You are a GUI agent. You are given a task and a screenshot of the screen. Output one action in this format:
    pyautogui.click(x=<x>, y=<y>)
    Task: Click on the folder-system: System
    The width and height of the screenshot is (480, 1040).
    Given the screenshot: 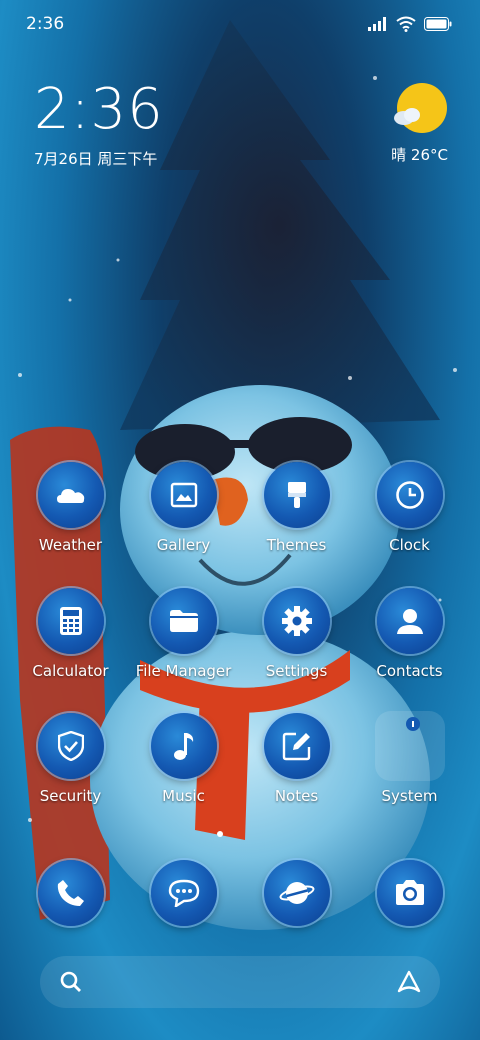 What is the action you would take?
    pyautogui.click(x=409, y=767)
    